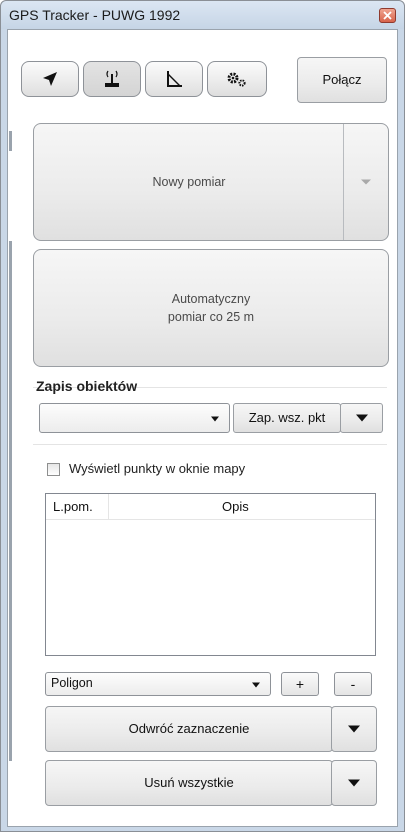  I want to click on auto-measurement-button: Automatyczny pomiar co 25 m, so click(211, 308).